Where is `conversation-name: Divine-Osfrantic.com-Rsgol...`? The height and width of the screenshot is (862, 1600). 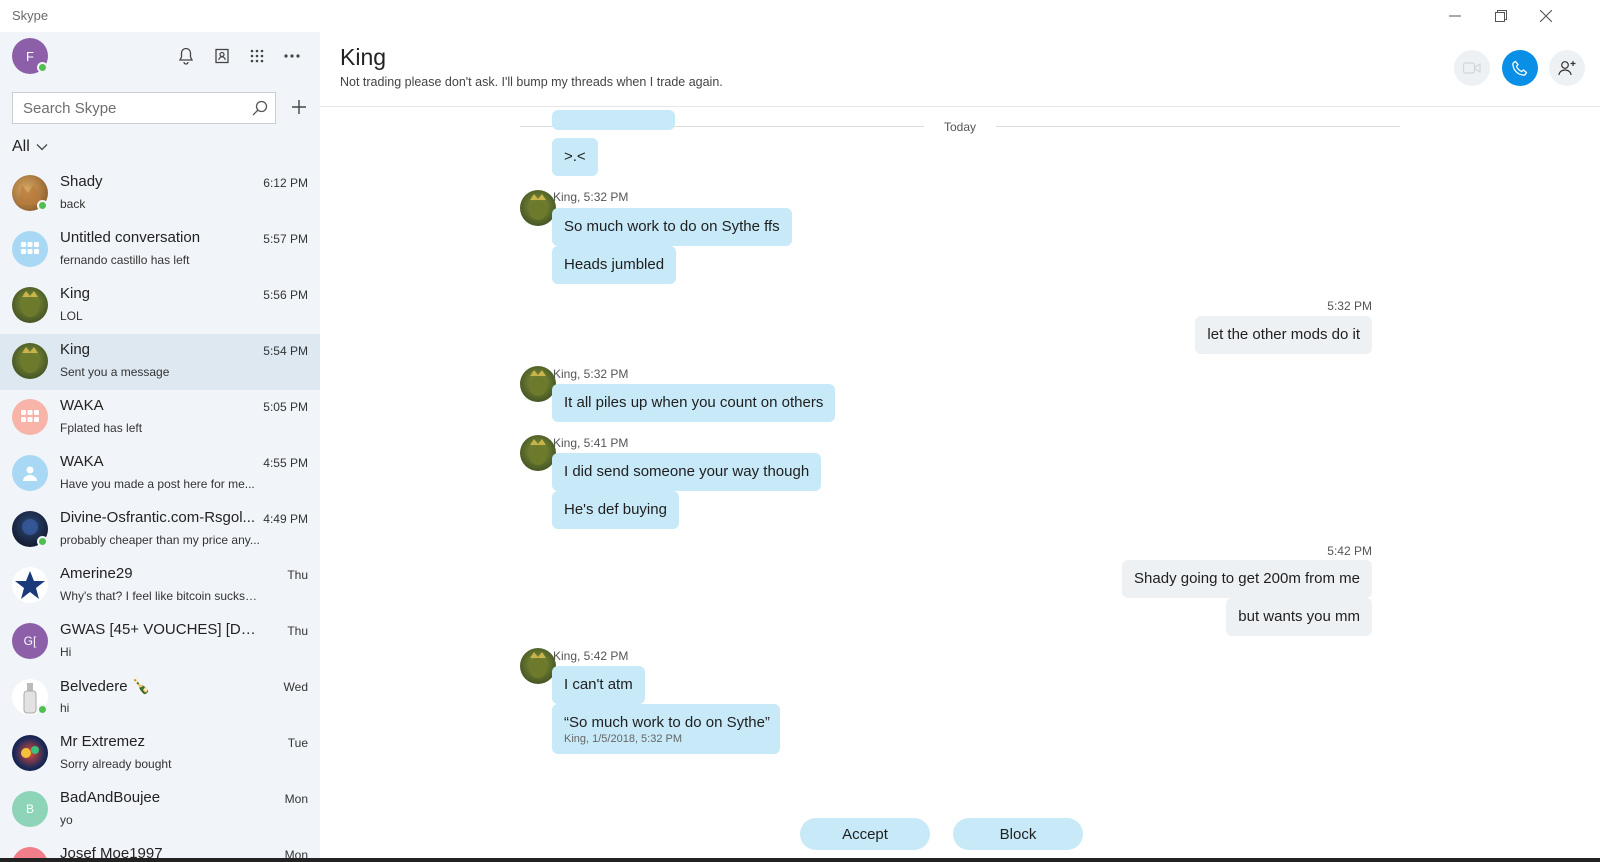 conversation-name: Divine-Osfrantic.com-Rsgol... is located at coordinates (158, 517).